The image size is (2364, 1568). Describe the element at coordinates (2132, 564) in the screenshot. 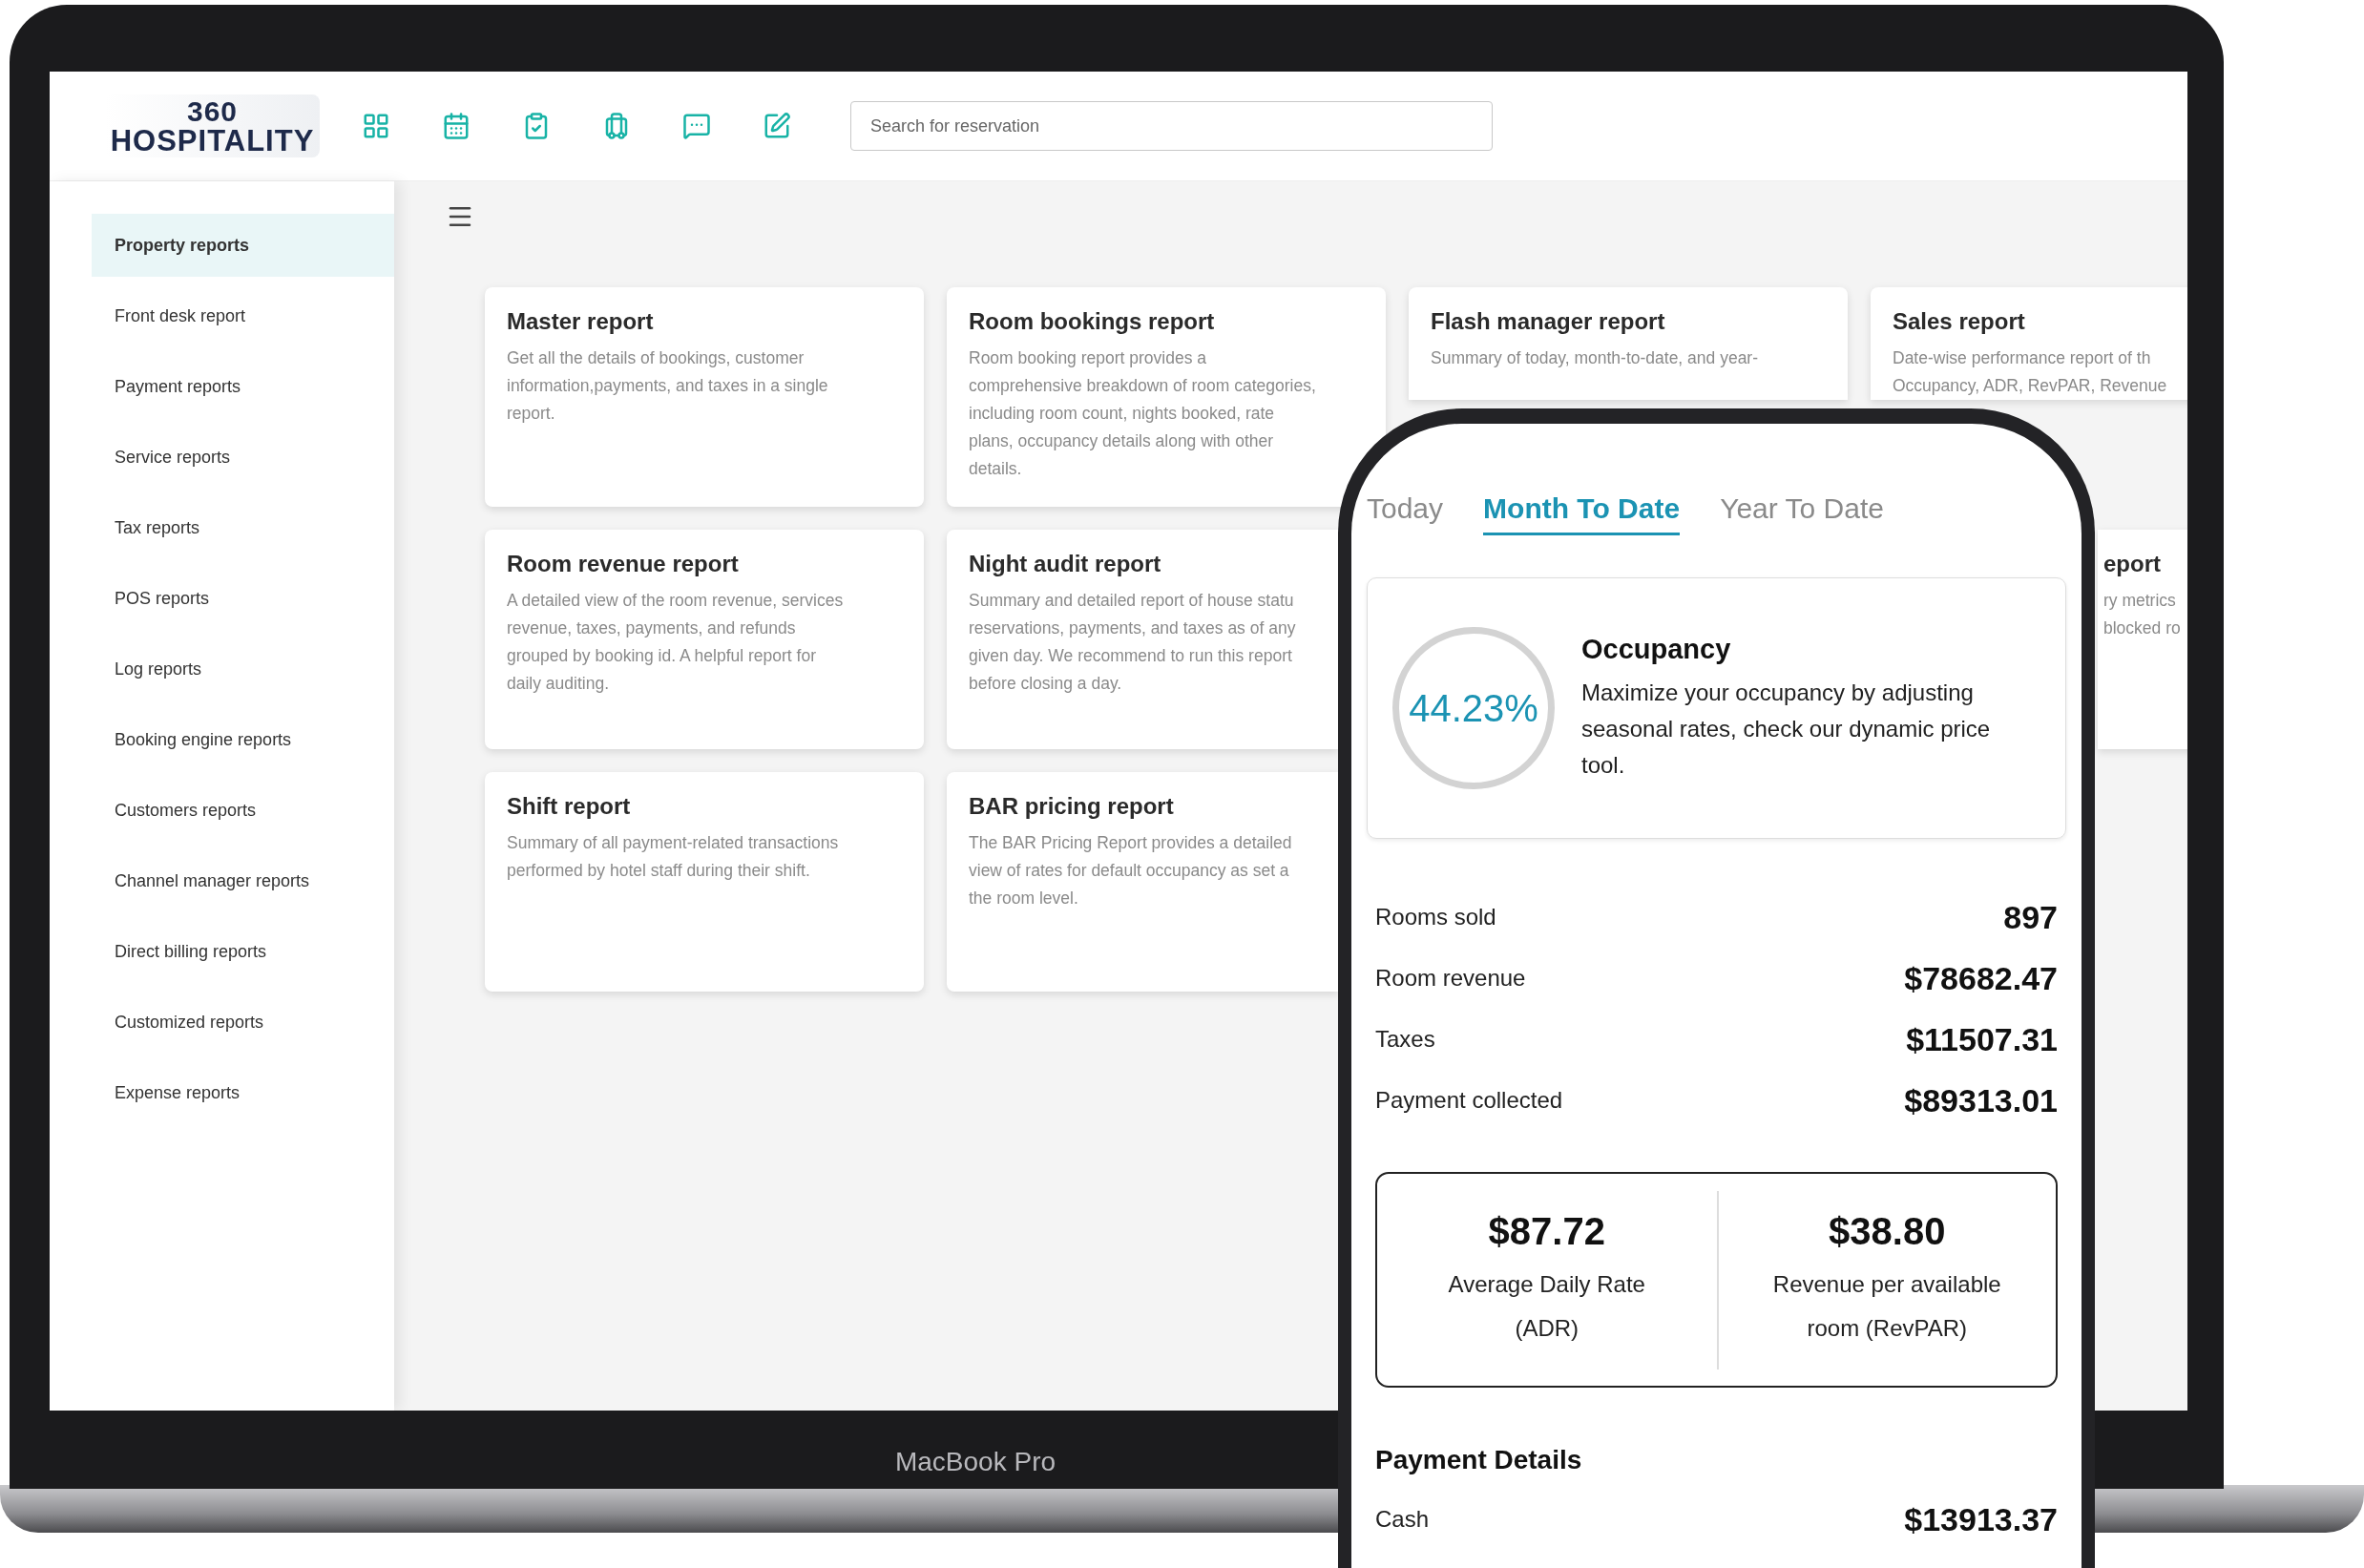

I see `card-title: eport` at that location.